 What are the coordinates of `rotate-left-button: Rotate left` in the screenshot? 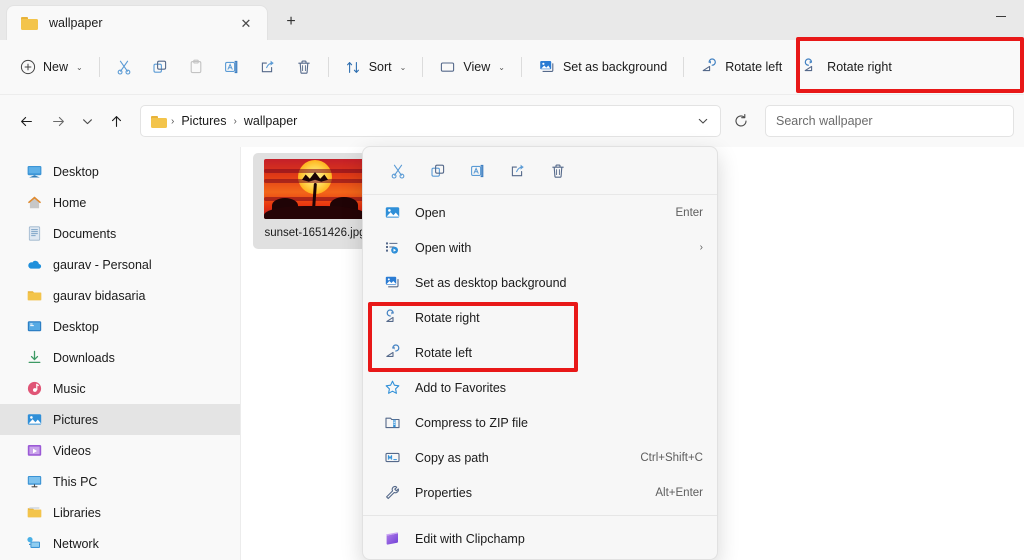 It's located at (741, 67).